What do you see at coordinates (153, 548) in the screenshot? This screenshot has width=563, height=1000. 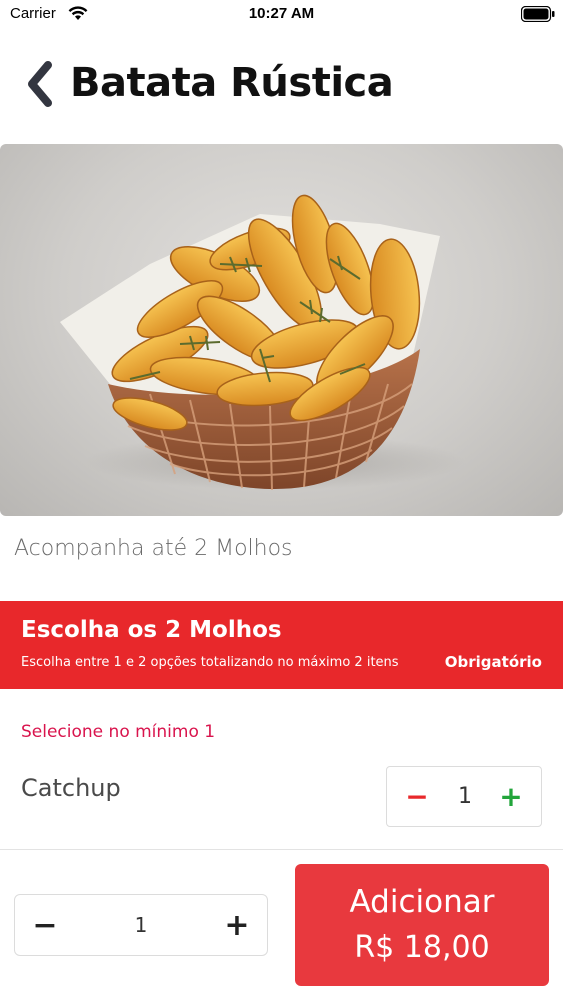 I see `product-description: Acompanha até 2 Molhos` at bounding box center [153, 548].